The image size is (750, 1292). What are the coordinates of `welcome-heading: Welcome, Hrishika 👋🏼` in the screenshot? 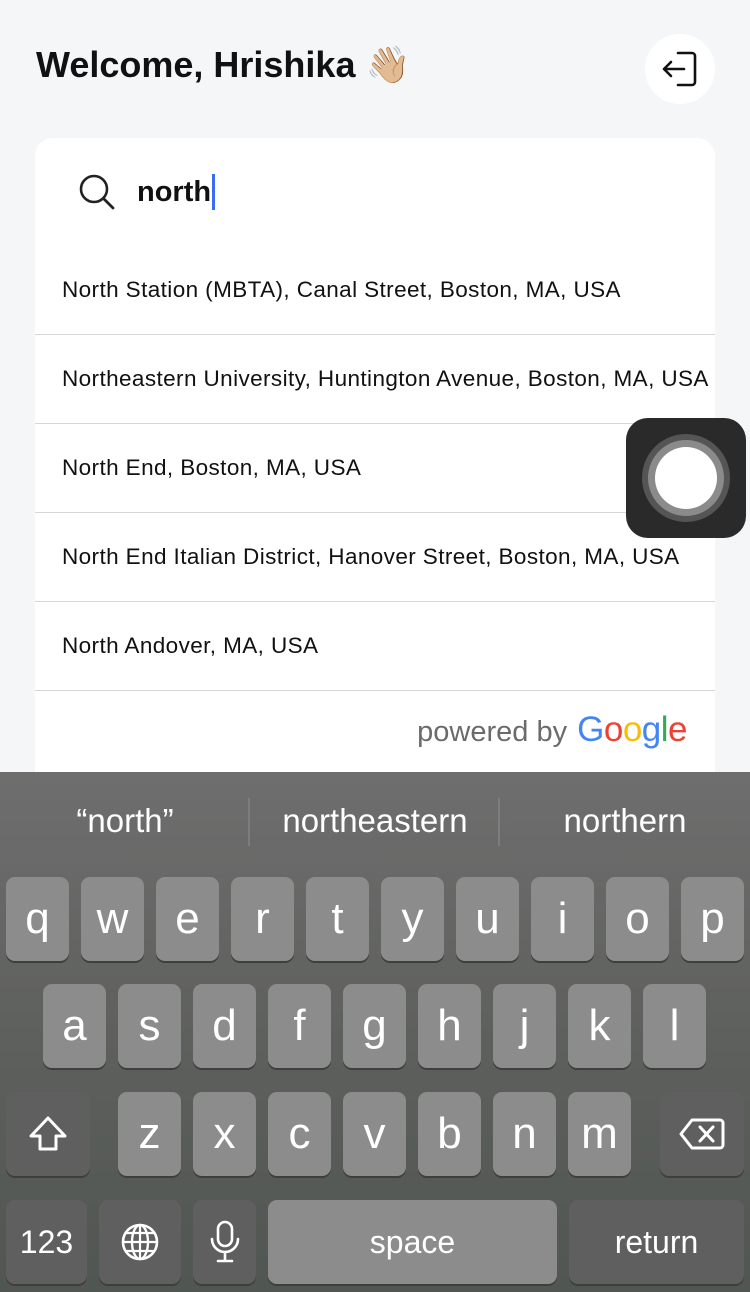 It's located at (223, 65).